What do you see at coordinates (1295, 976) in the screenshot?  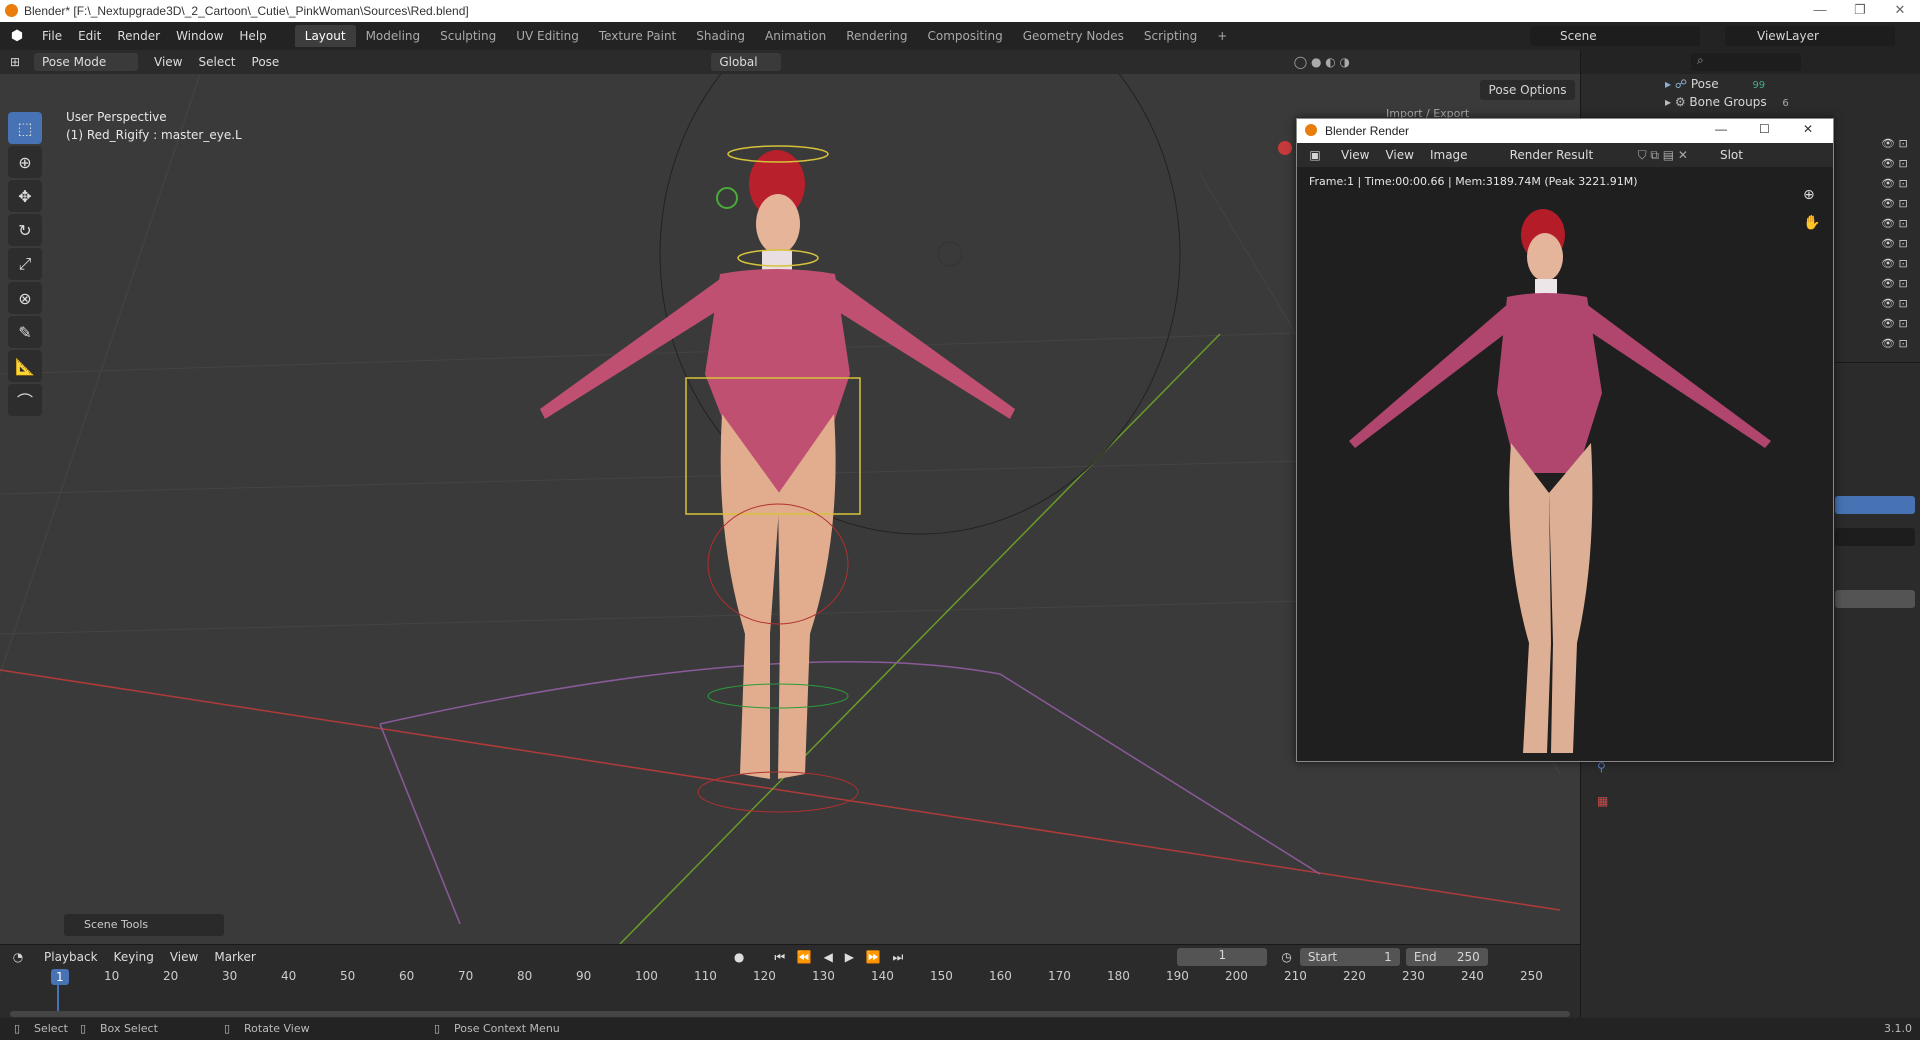 I see `ruler-tick-label: 210` at bounding box center [1295, 976].